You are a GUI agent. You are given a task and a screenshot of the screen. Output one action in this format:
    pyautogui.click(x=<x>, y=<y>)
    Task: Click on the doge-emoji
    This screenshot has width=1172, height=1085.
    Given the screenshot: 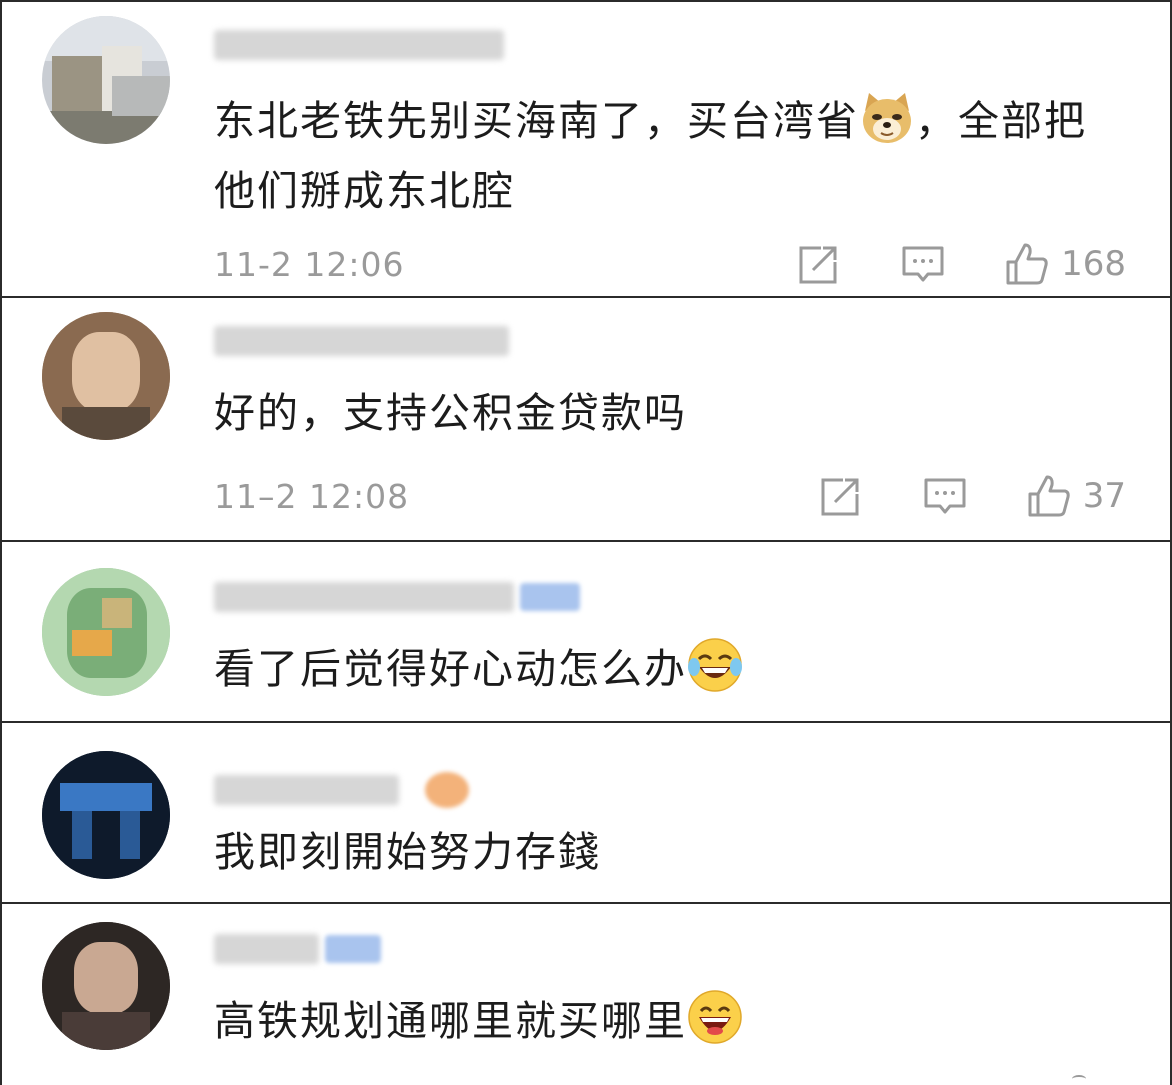 What is the action you would take?
    pyautogui.click(x=887, y=117)
    